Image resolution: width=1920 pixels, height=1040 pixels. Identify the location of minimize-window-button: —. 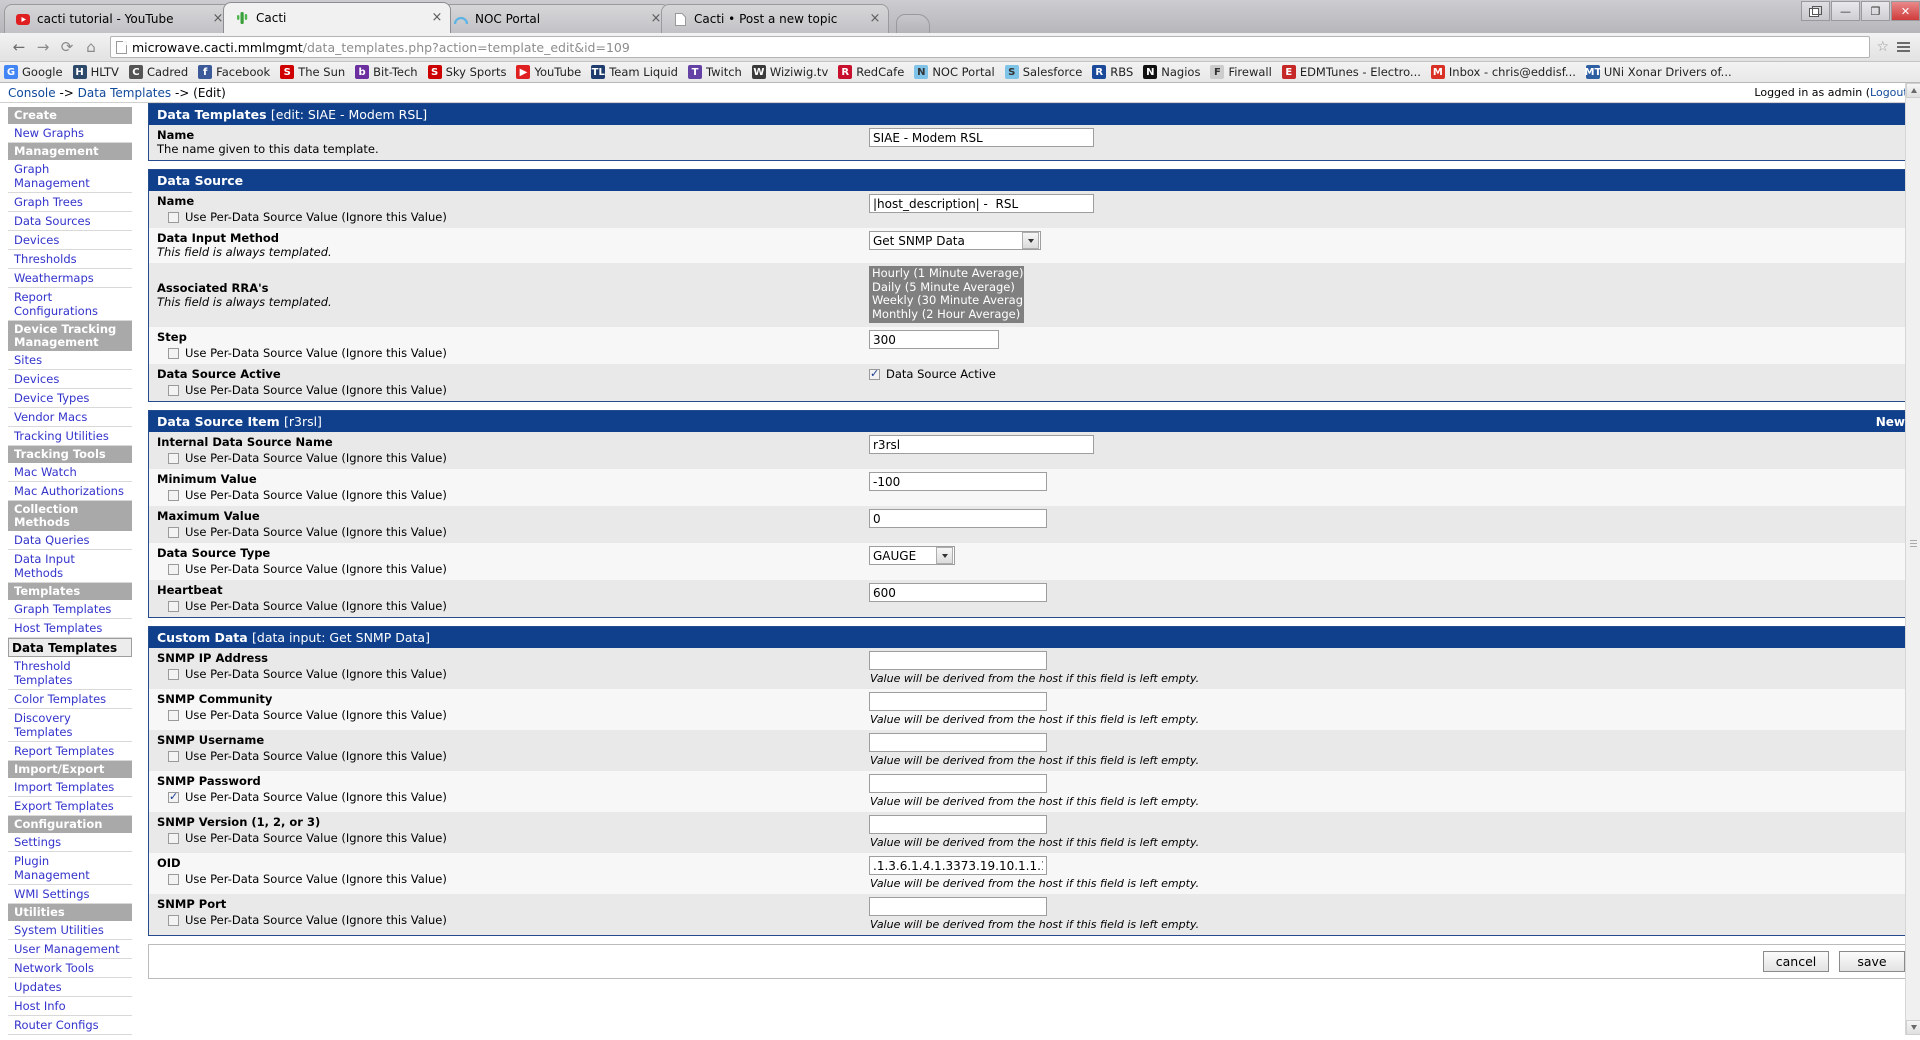
(1845, 11).